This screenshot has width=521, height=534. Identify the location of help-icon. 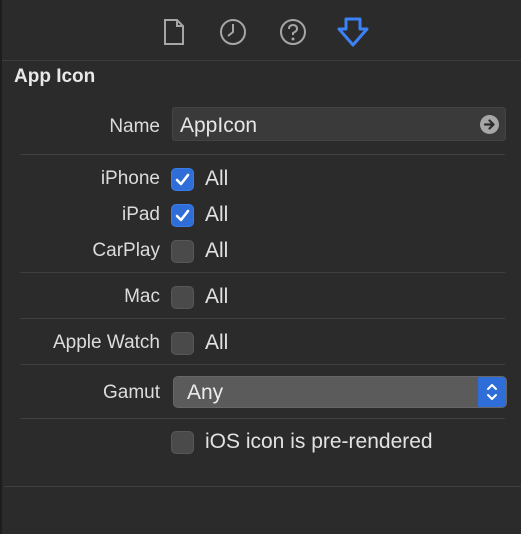
(293, 32).